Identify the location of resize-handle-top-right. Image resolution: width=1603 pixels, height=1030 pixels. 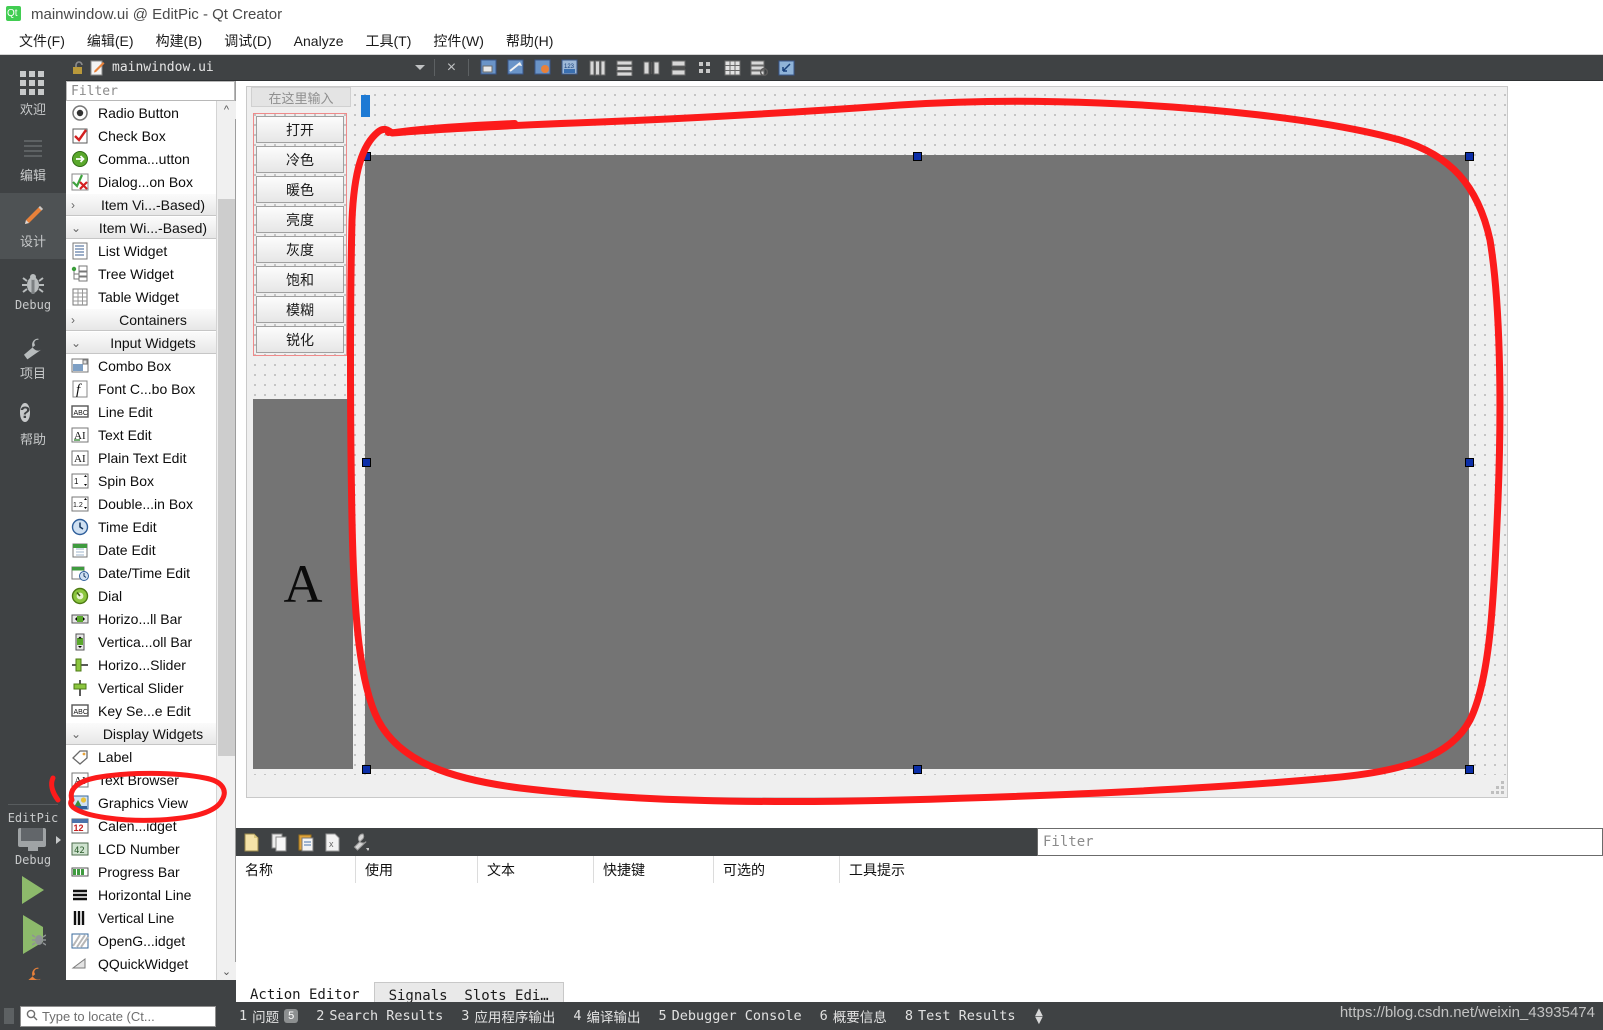
(1469, 156).